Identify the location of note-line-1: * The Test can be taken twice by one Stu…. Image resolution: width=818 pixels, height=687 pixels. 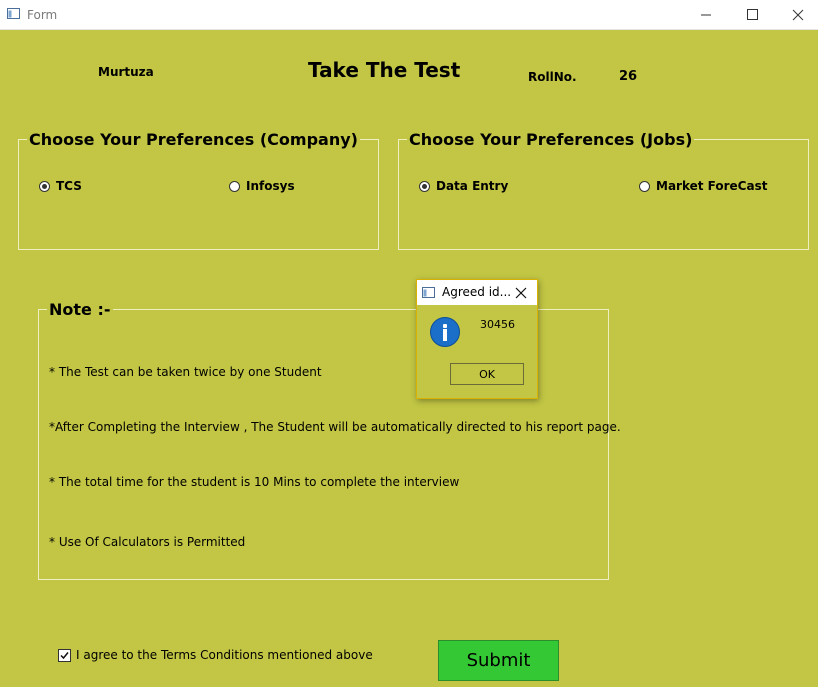
(185, 372).